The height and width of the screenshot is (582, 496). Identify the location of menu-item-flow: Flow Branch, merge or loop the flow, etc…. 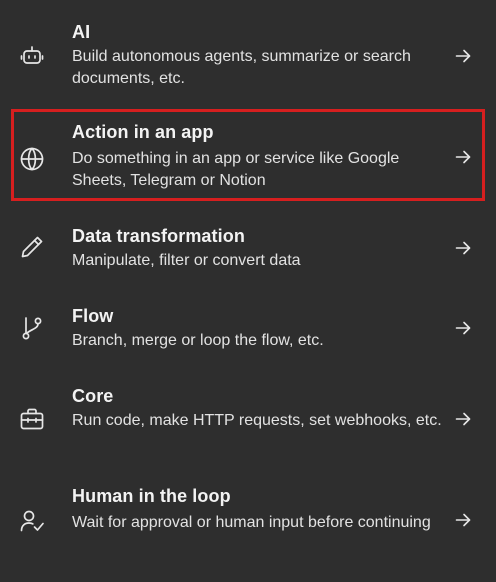
(248, 328).